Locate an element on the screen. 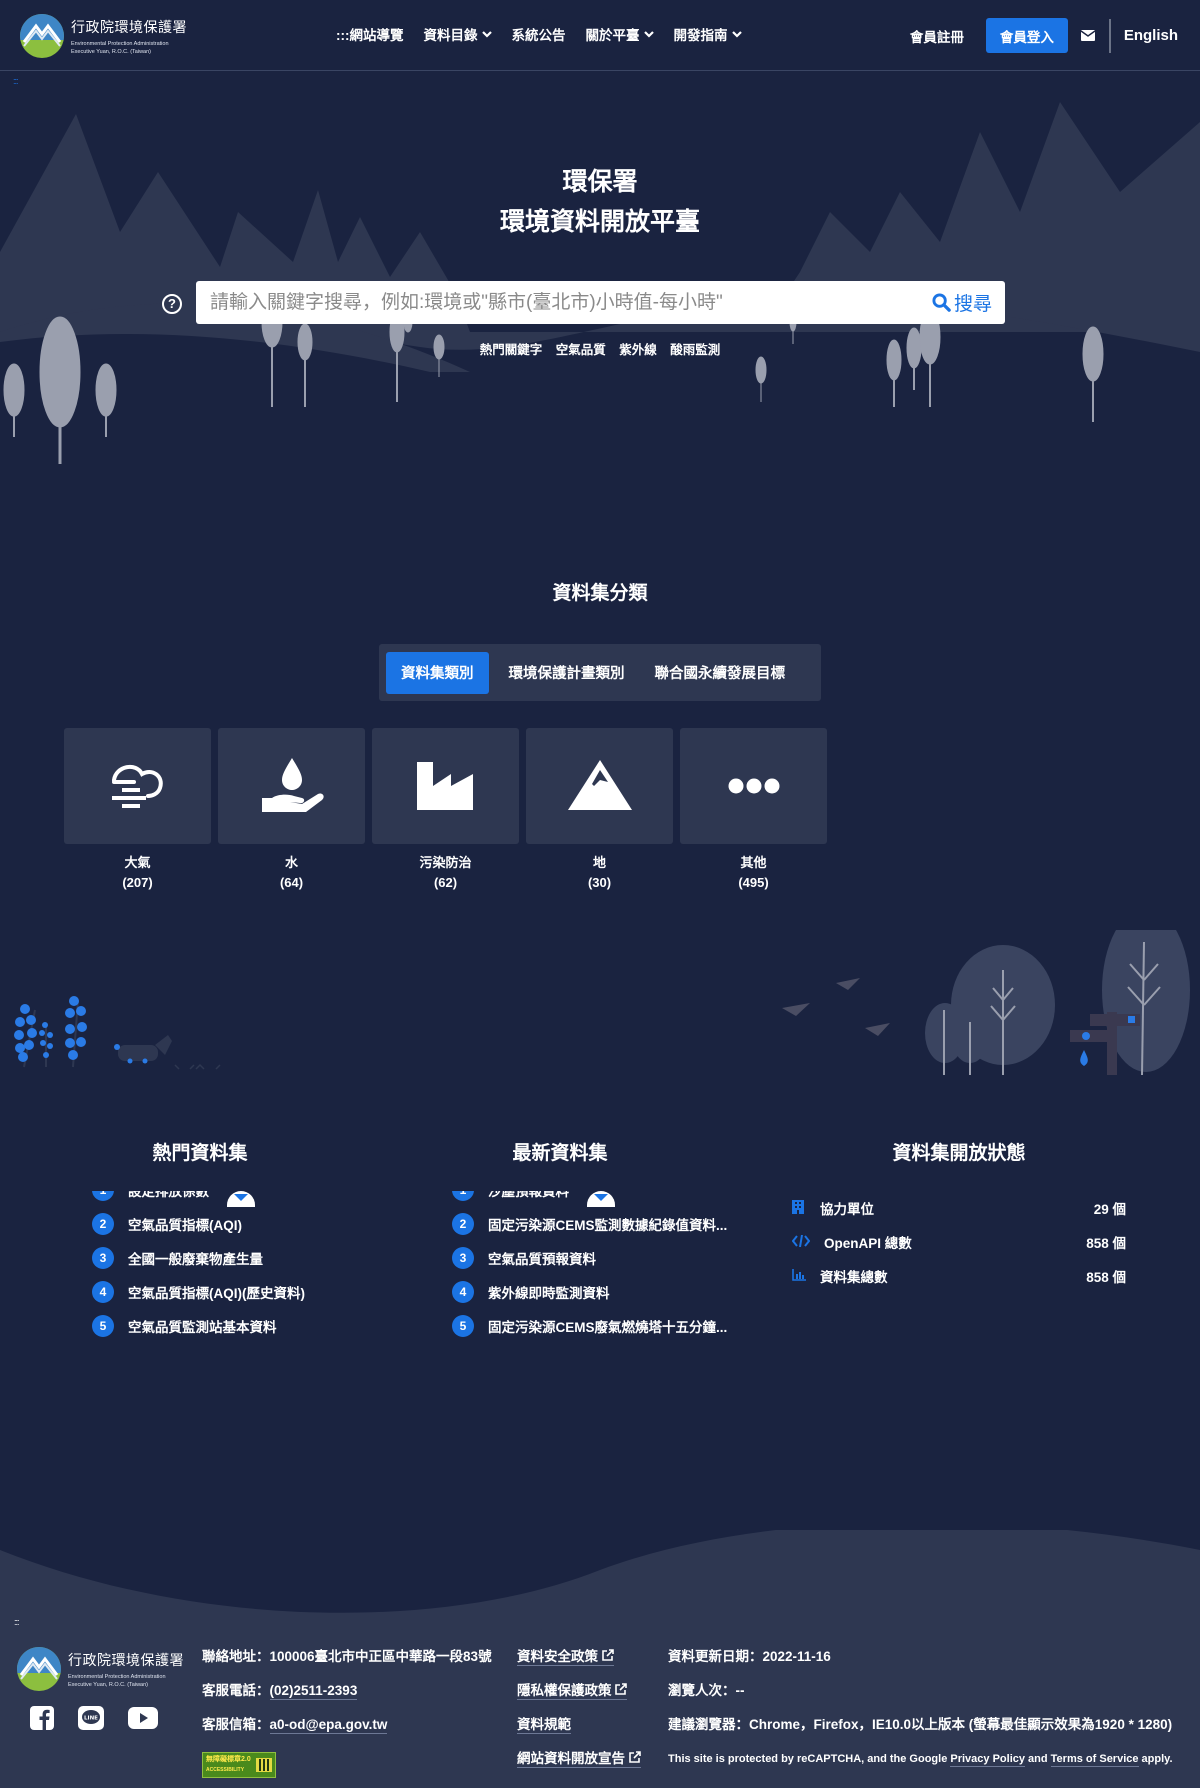 The width and height of the screenshot is (1200, 1788). epa-logo-icon is located at coordinates (42, 36).